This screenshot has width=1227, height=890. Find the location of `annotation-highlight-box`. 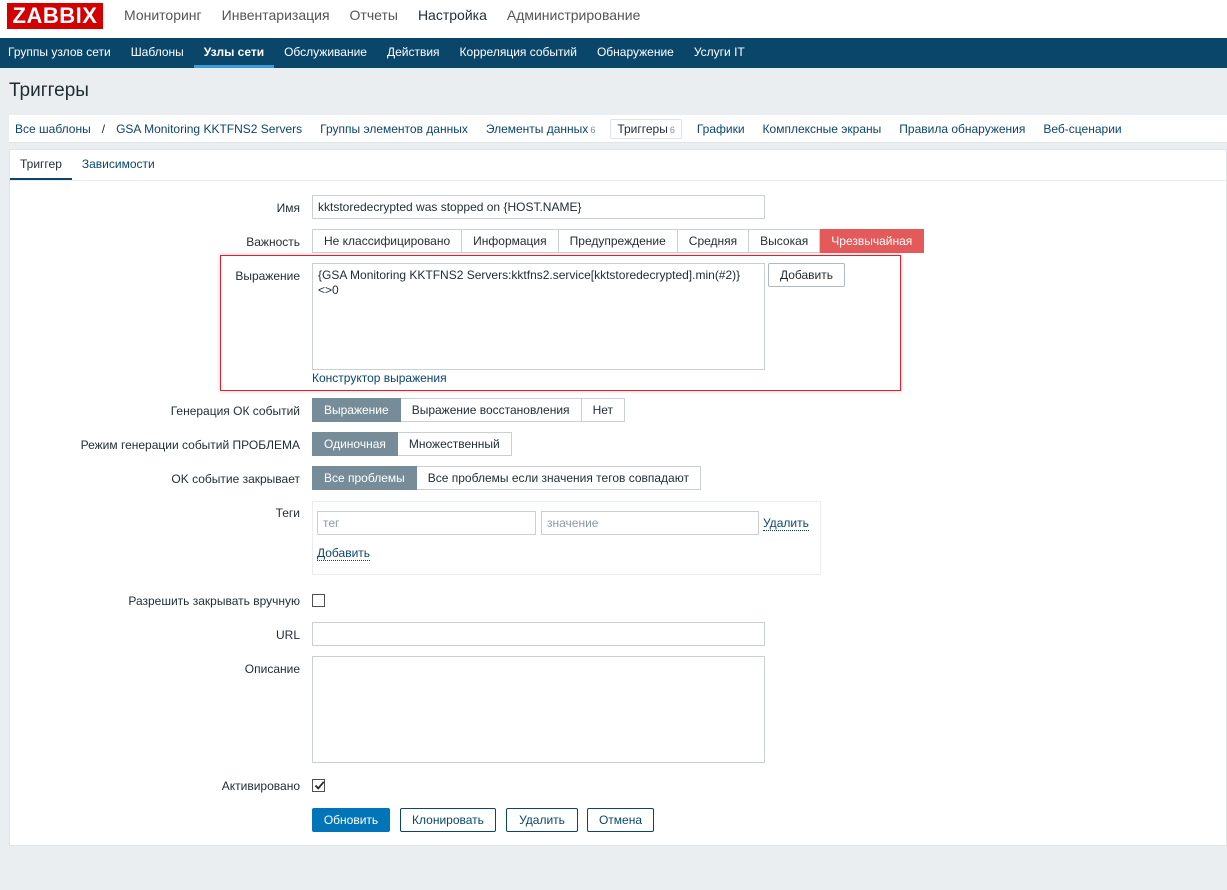

annotation-highlight-box is located at coordinates (560, 323).